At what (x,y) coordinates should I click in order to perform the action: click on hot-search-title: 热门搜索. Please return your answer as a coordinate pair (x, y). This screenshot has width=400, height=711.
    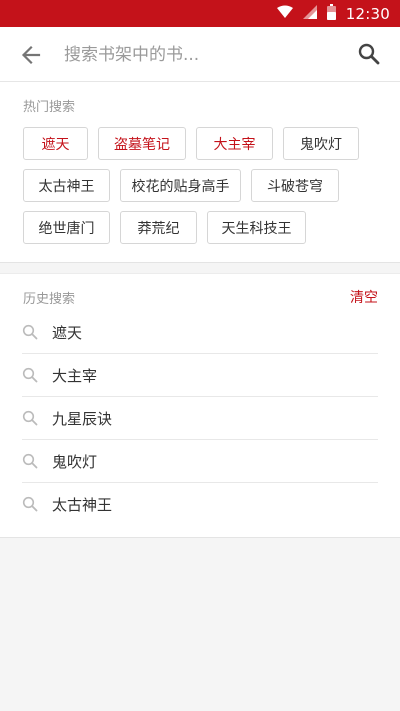
    Looking at the image, I should click on (49, 107).